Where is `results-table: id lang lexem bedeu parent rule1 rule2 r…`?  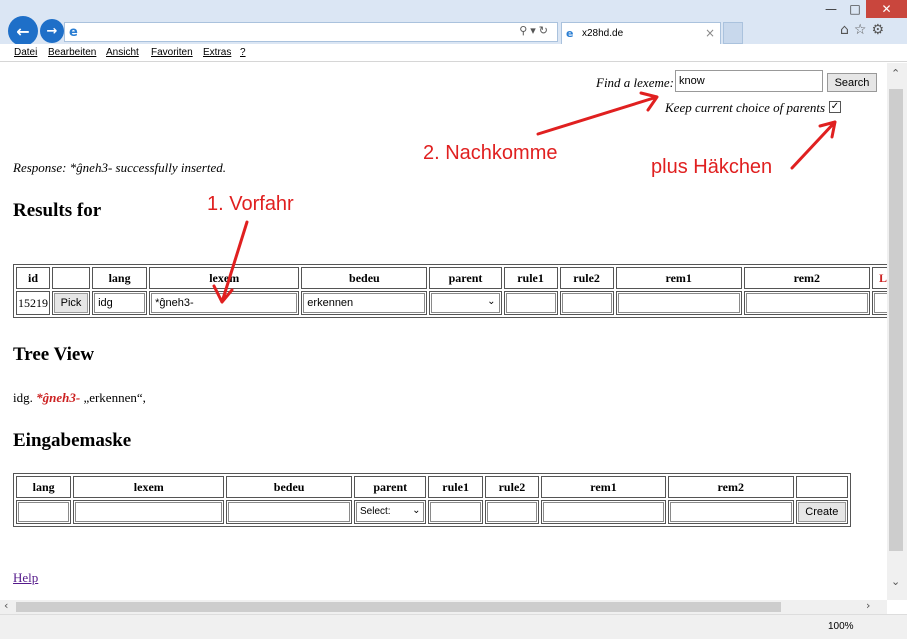
results-table: id lang lexem bedeu parent rule1 rule2 r… is located at coordinates (450, 291).